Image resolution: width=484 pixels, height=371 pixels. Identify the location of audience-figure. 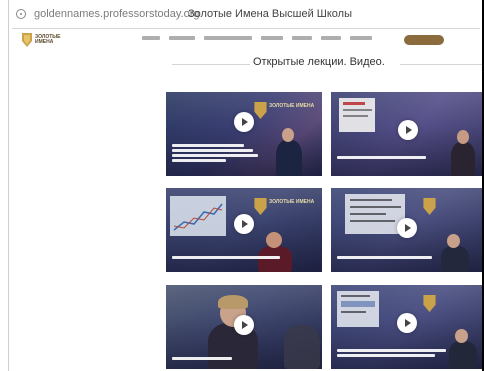
(302, 347).